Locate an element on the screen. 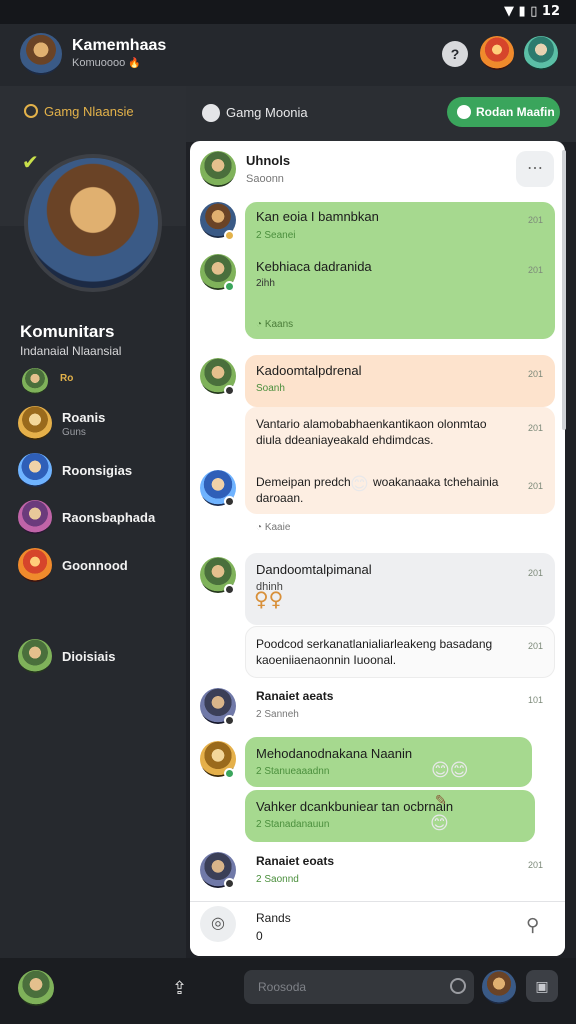  user-avatar is located at coordinates (41, 54).